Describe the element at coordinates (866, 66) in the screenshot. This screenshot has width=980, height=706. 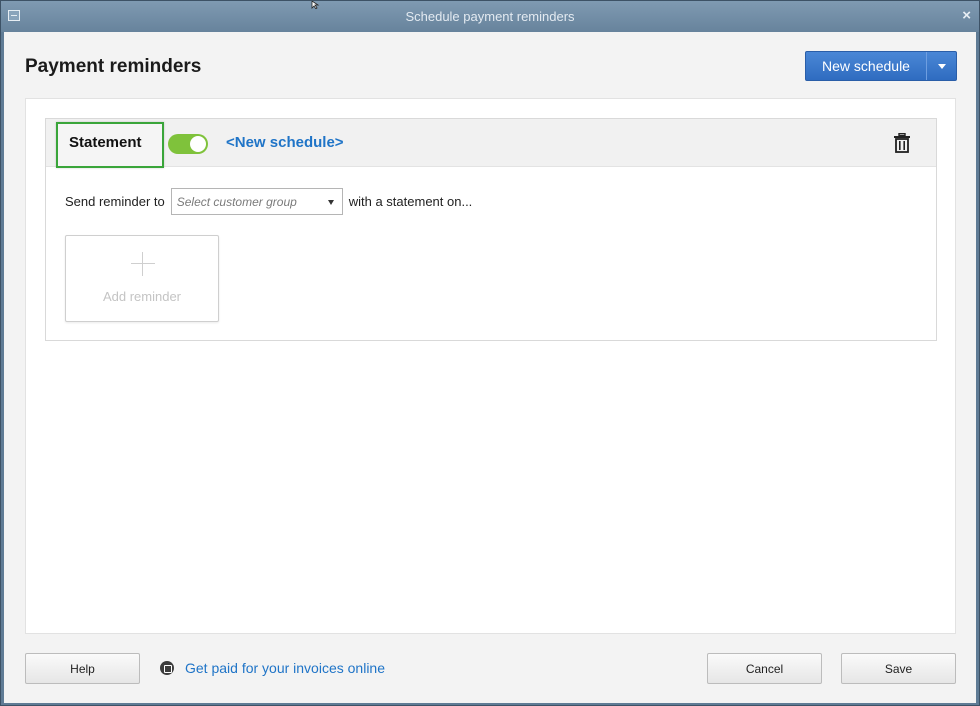
I see `new-schedule-button: New schedule` at that location.